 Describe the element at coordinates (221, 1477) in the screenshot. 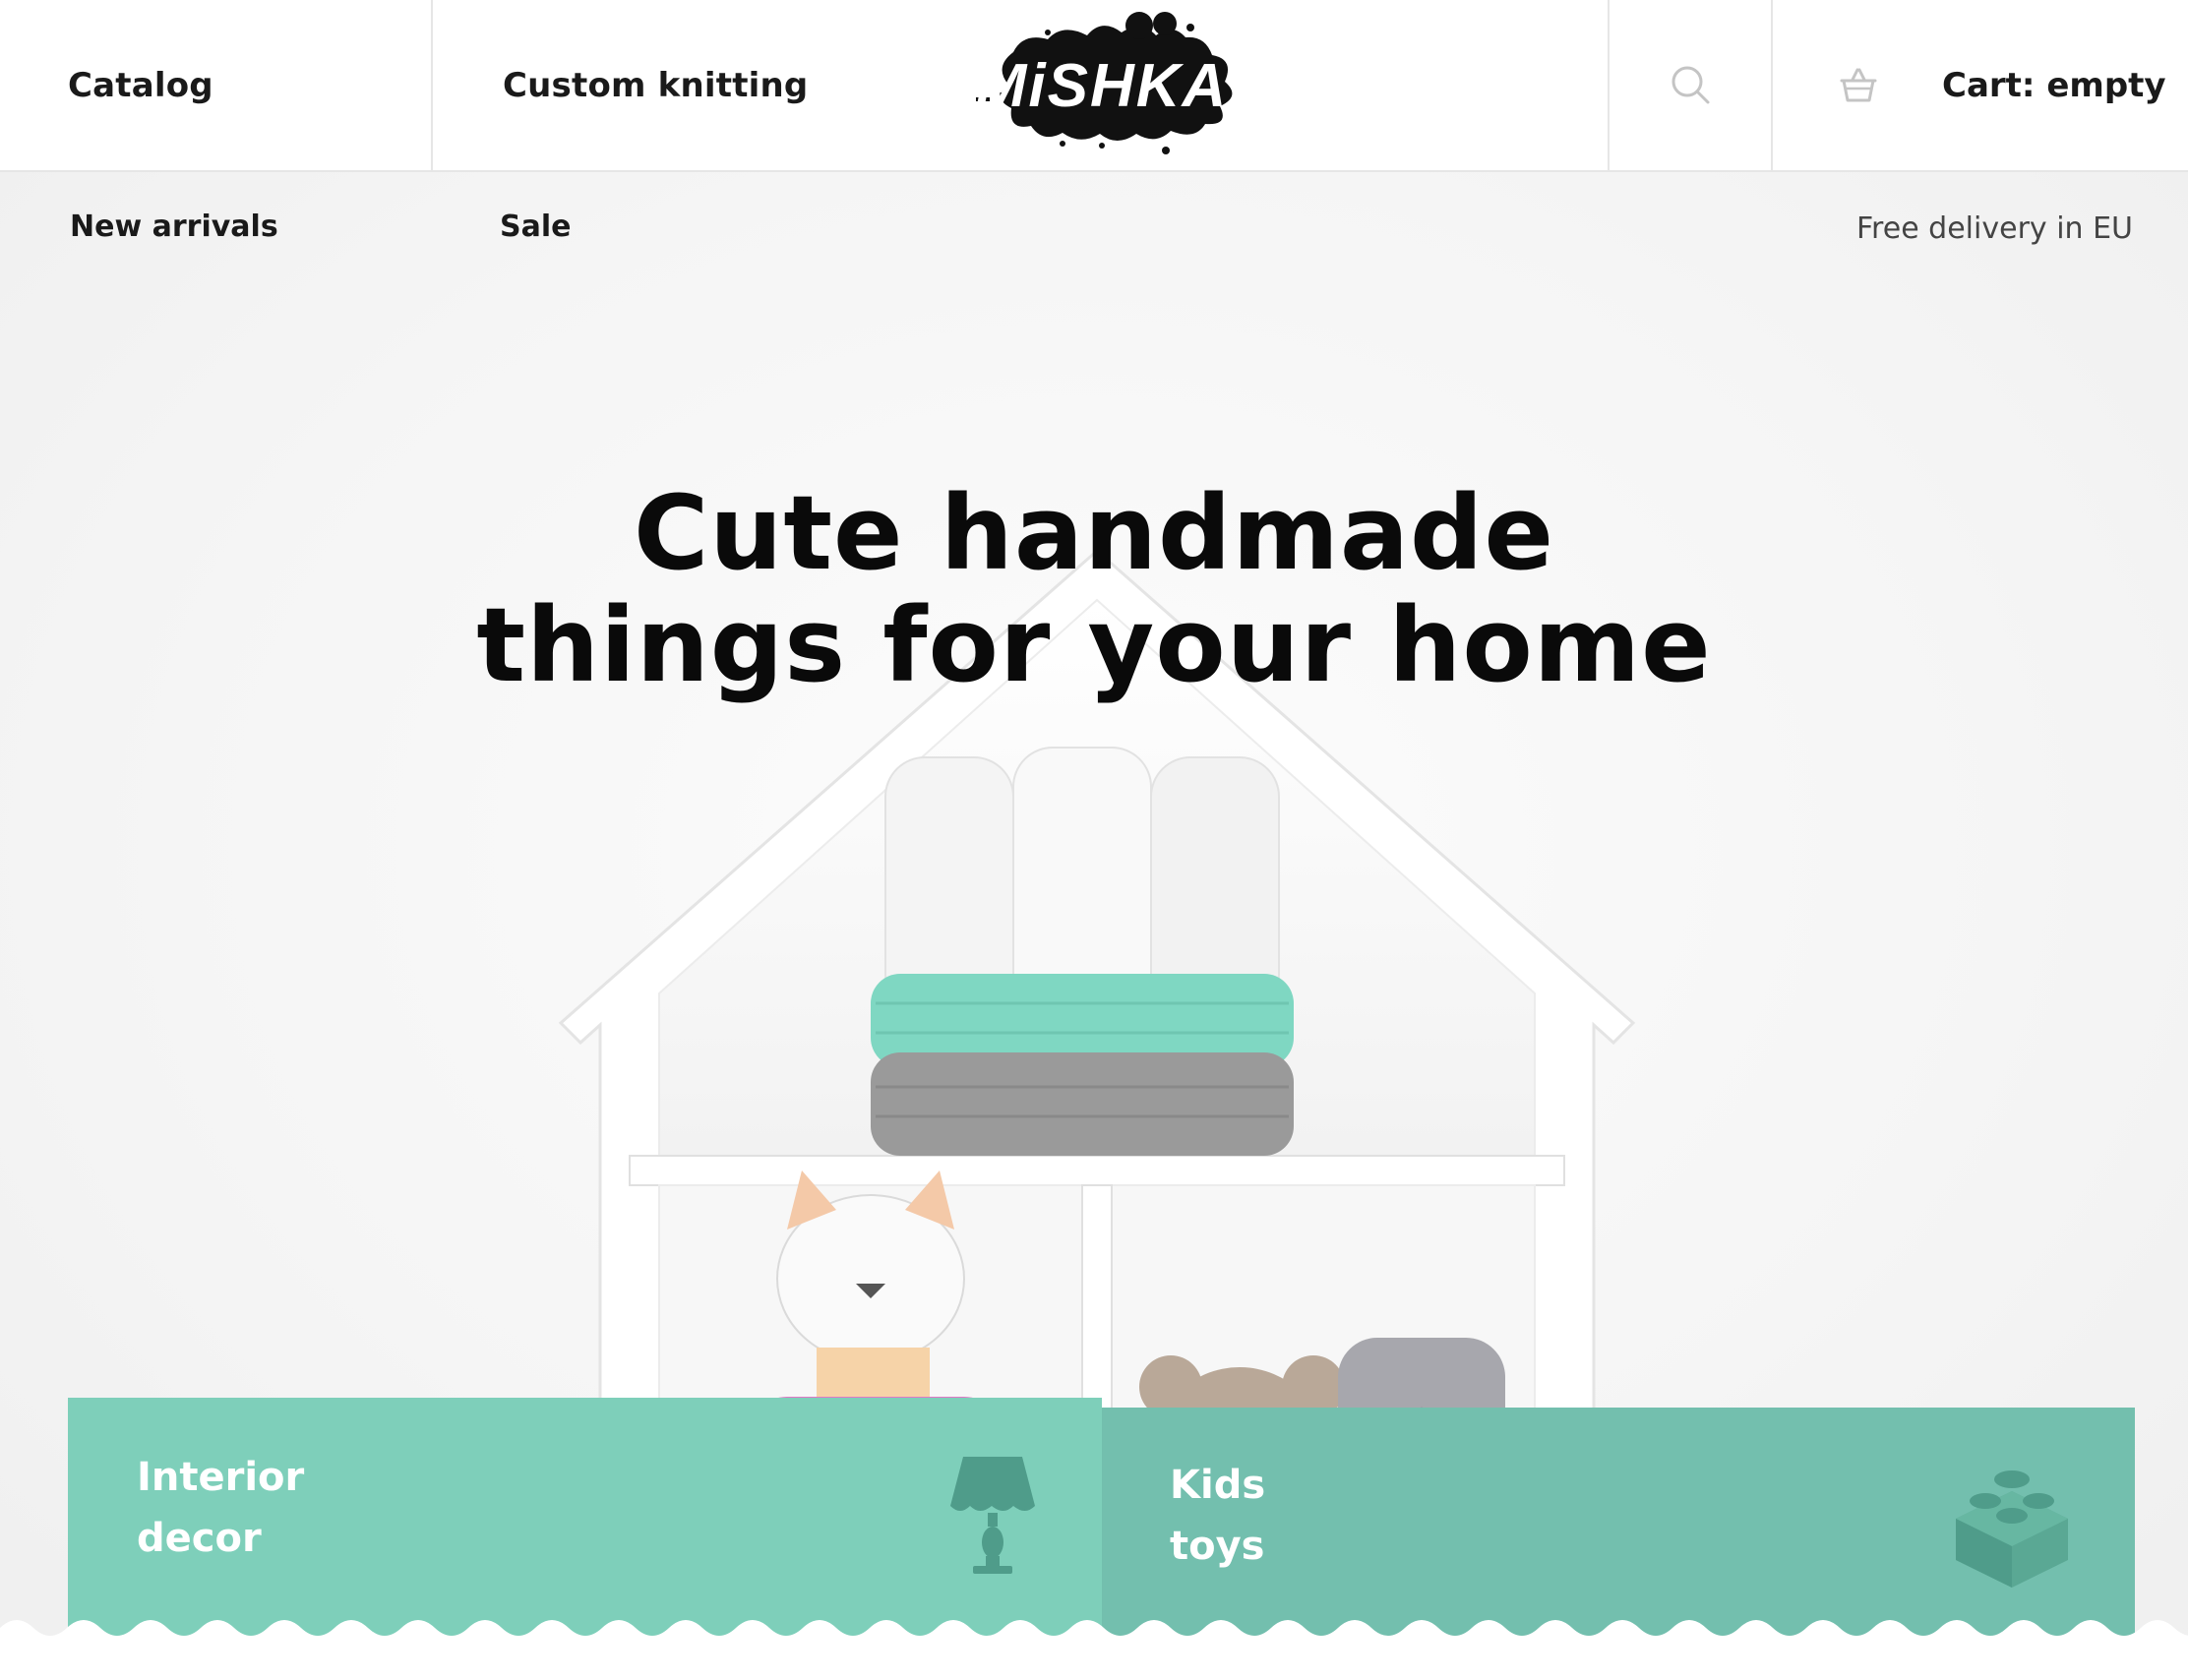

I see `category-label-line-1: Interior` at that location.